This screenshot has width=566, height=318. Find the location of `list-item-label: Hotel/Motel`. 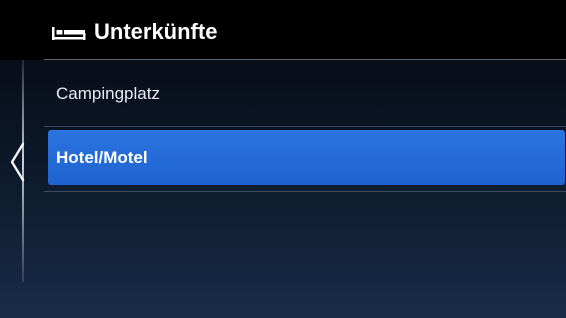

list-item-label: Hotel/Motel is located at coordinates (102, 157).